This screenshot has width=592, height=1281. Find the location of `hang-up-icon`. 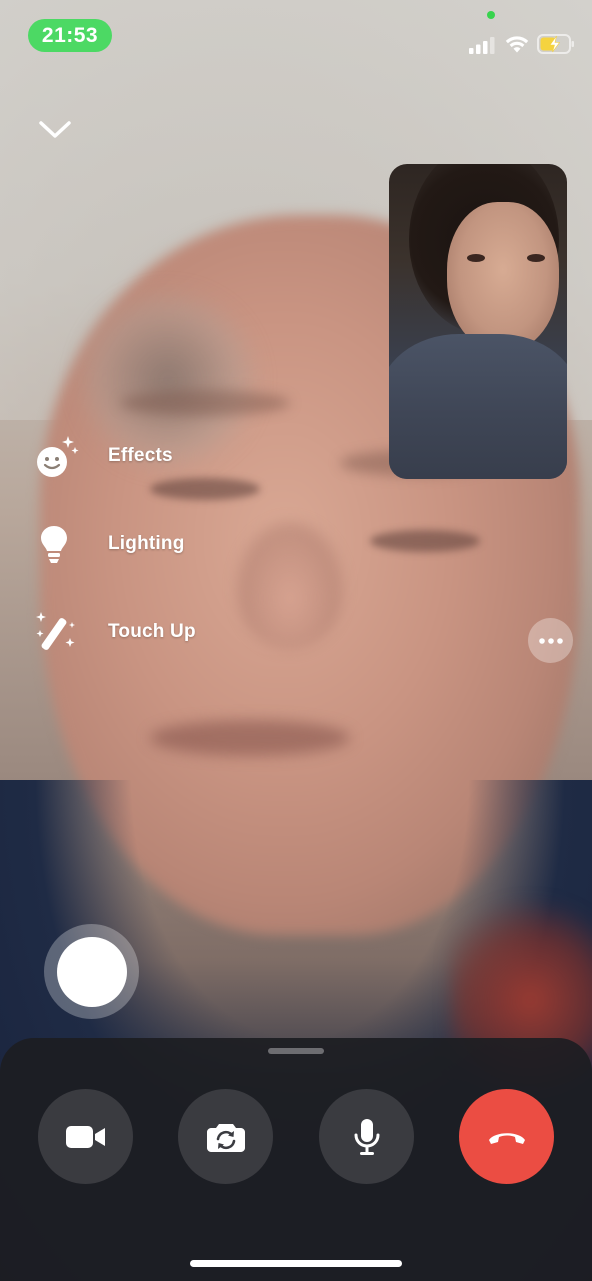

hang-up-icon is located at coordinates (506, 1138).